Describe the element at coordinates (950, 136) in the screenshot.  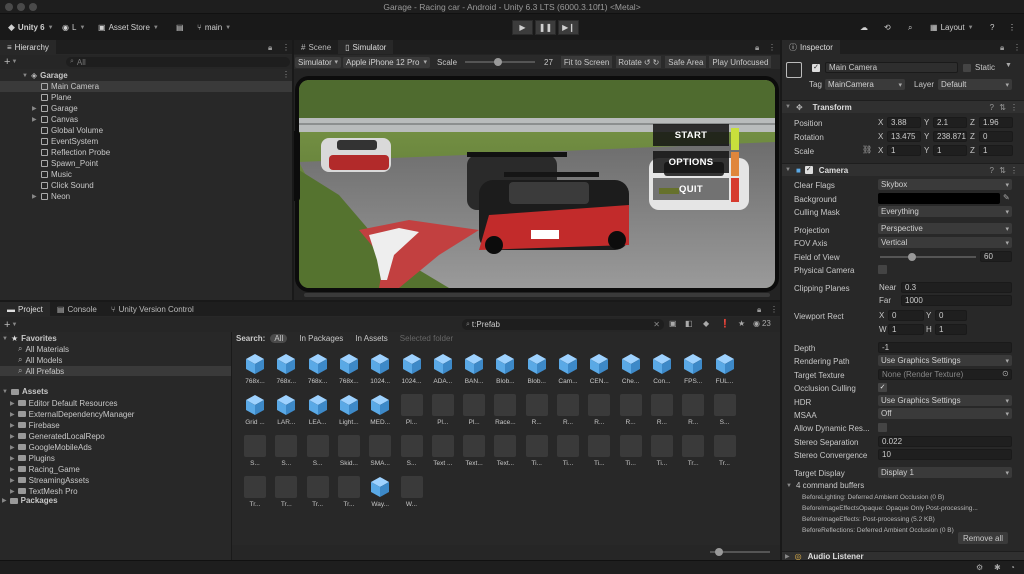
I see `rotation-y-field: 238.871` at that location.